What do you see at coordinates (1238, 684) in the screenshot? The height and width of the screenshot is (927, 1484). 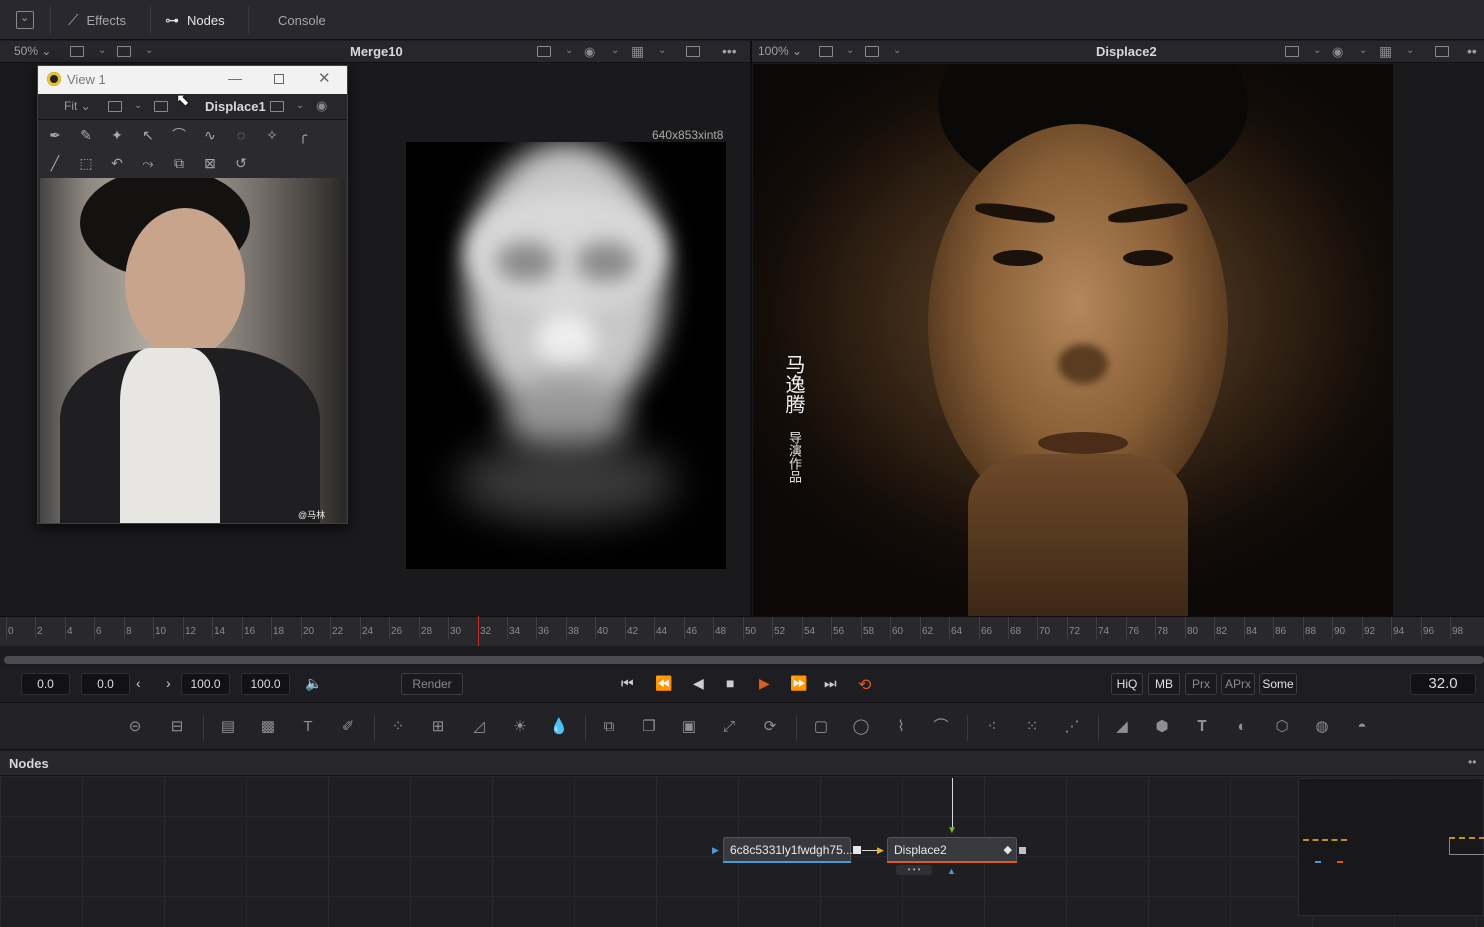 I see `aprx-button: APrx` at bounding box center [1238, 684].